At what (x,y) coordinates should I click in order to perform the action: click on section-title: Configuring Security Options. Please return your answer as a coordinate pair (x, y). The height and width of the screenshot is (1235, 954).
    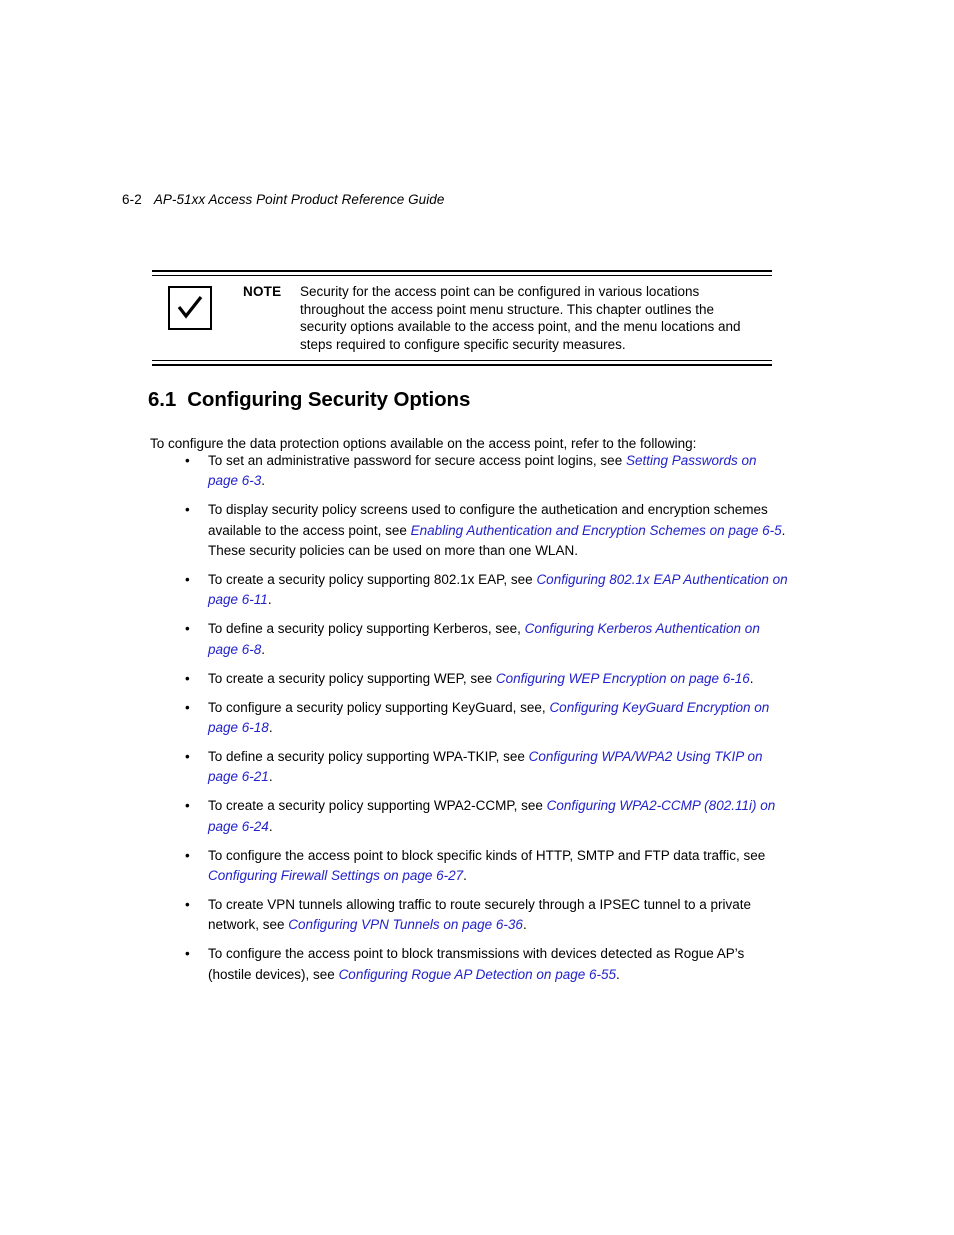
    Looking at the image, I should click on (329, 399).